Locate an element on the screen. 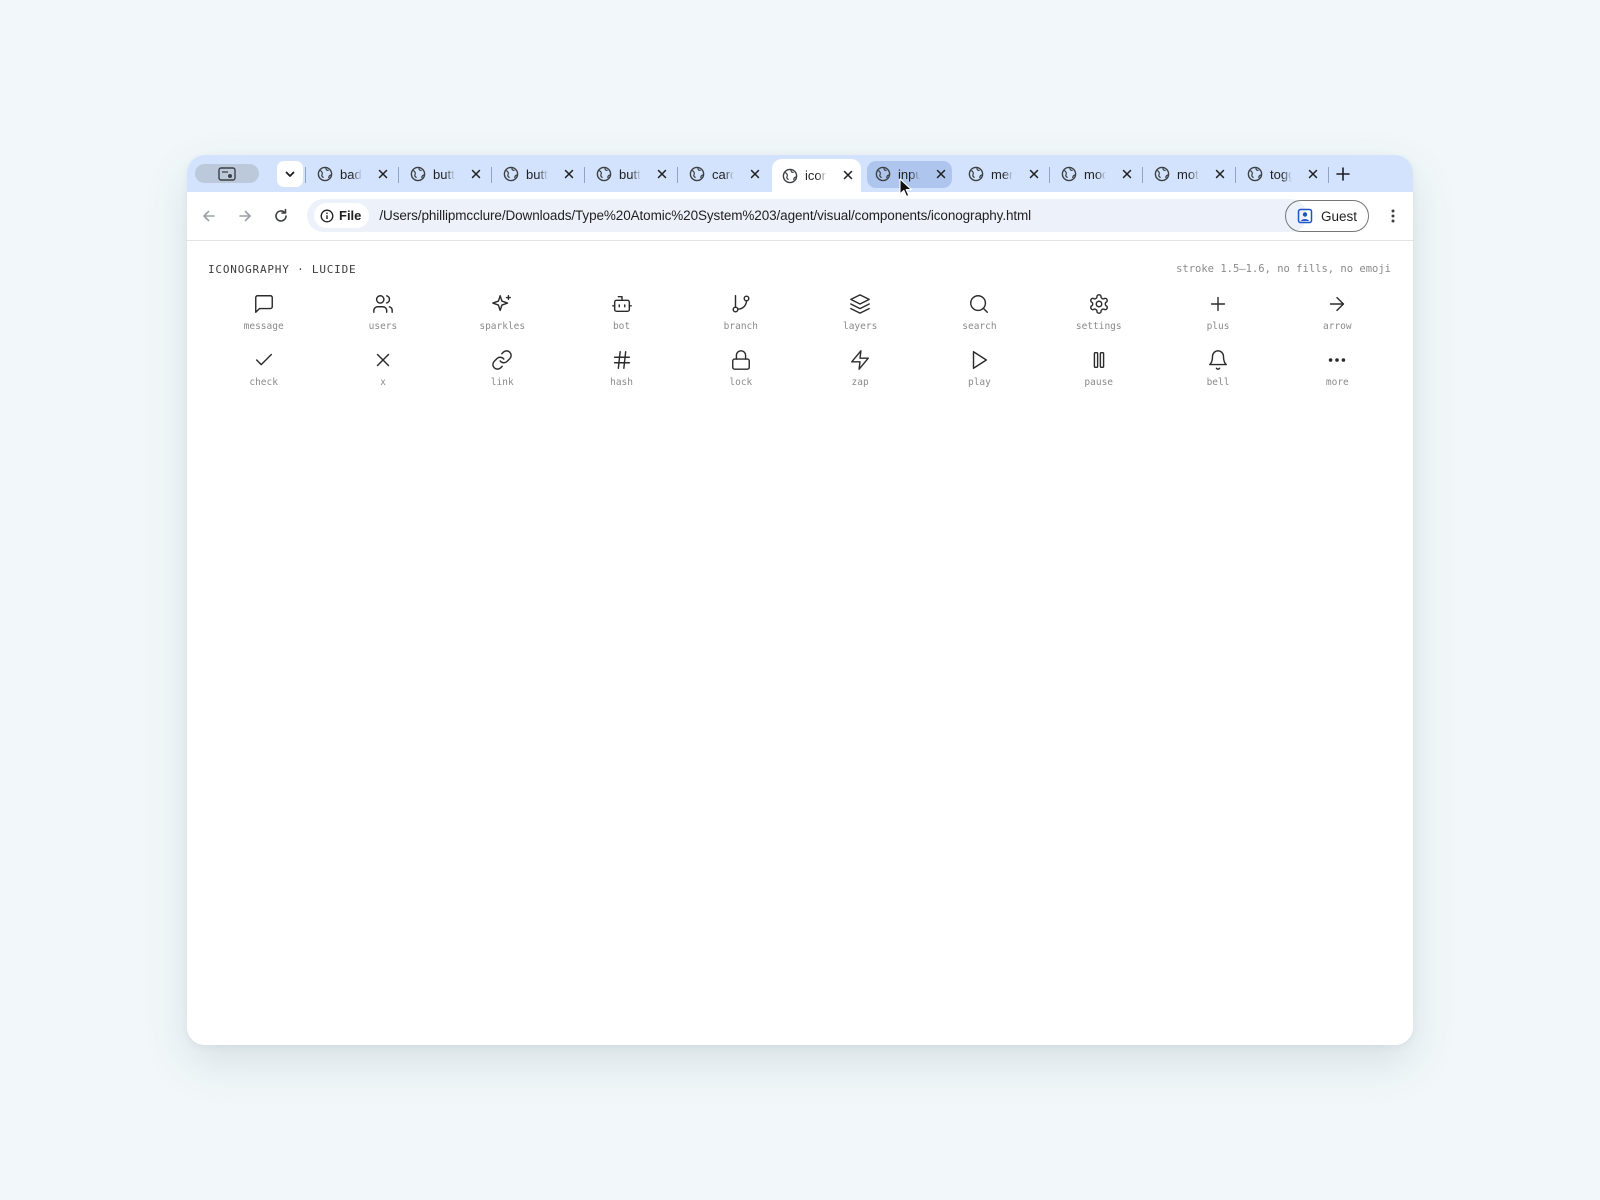 This screenshot has width=1600, height=1200. tab-8: menus is located at coordinates (1002, 174).